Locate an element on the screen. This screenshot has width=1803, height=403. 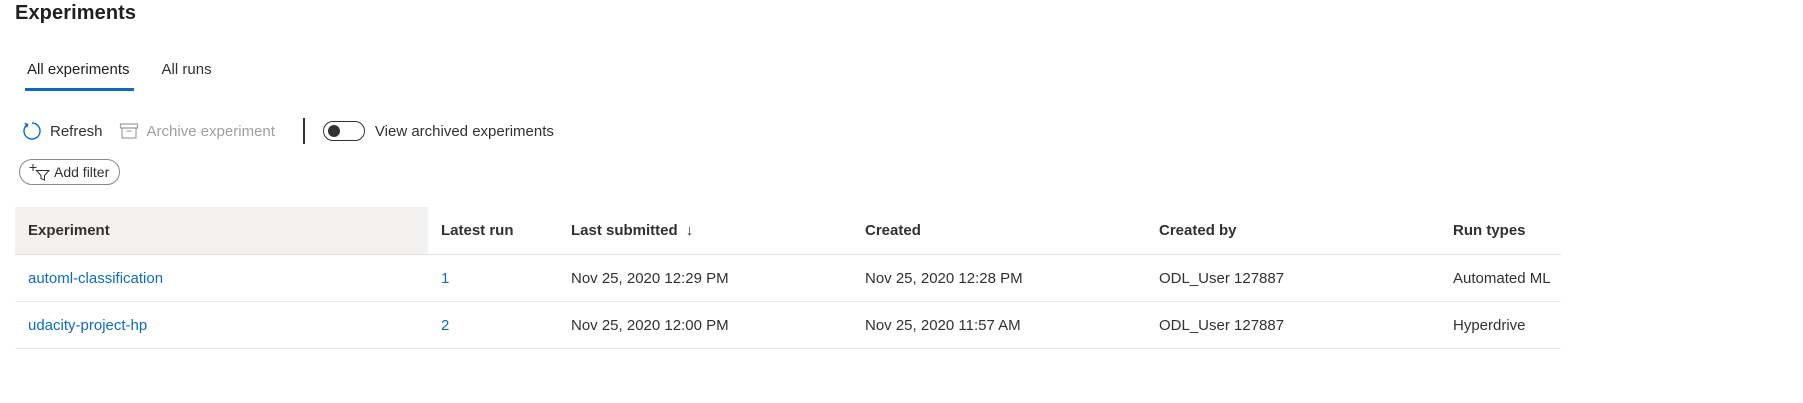
column-header-latest-run: Latest run is located at coordinates (493, 230).